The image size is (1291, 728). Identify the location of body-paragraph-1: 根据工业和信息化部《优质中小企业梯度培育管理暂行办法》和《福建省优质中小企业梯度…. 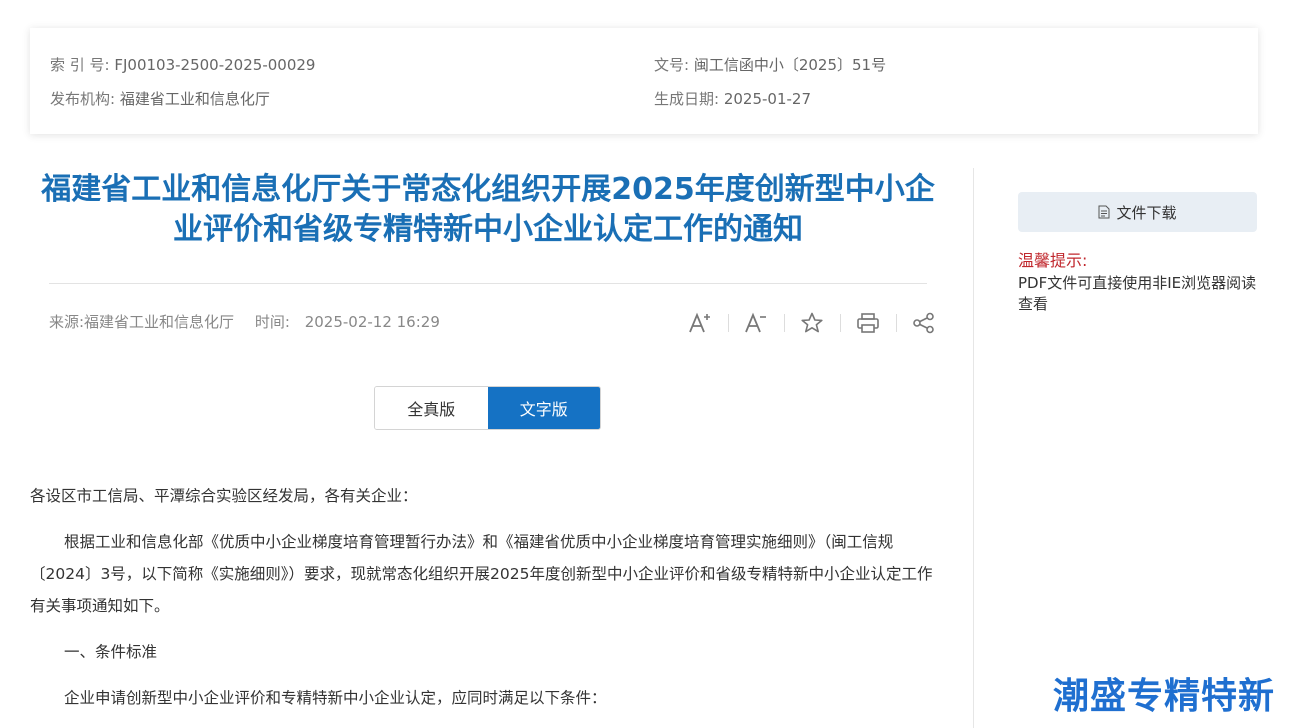
(481, 574).